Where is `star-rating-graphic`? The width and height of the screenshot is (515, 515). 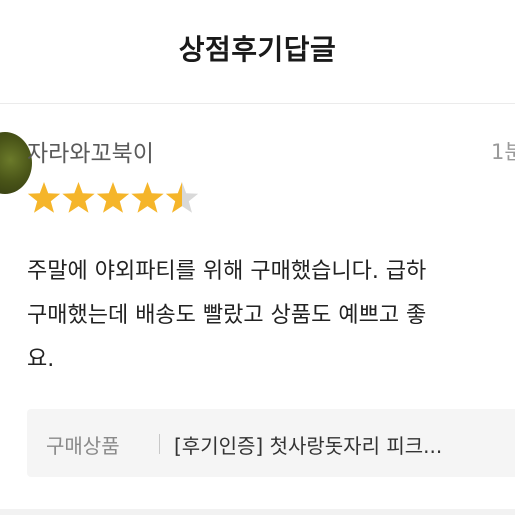
star-rating-graphic is located at coordinates (113, 197).